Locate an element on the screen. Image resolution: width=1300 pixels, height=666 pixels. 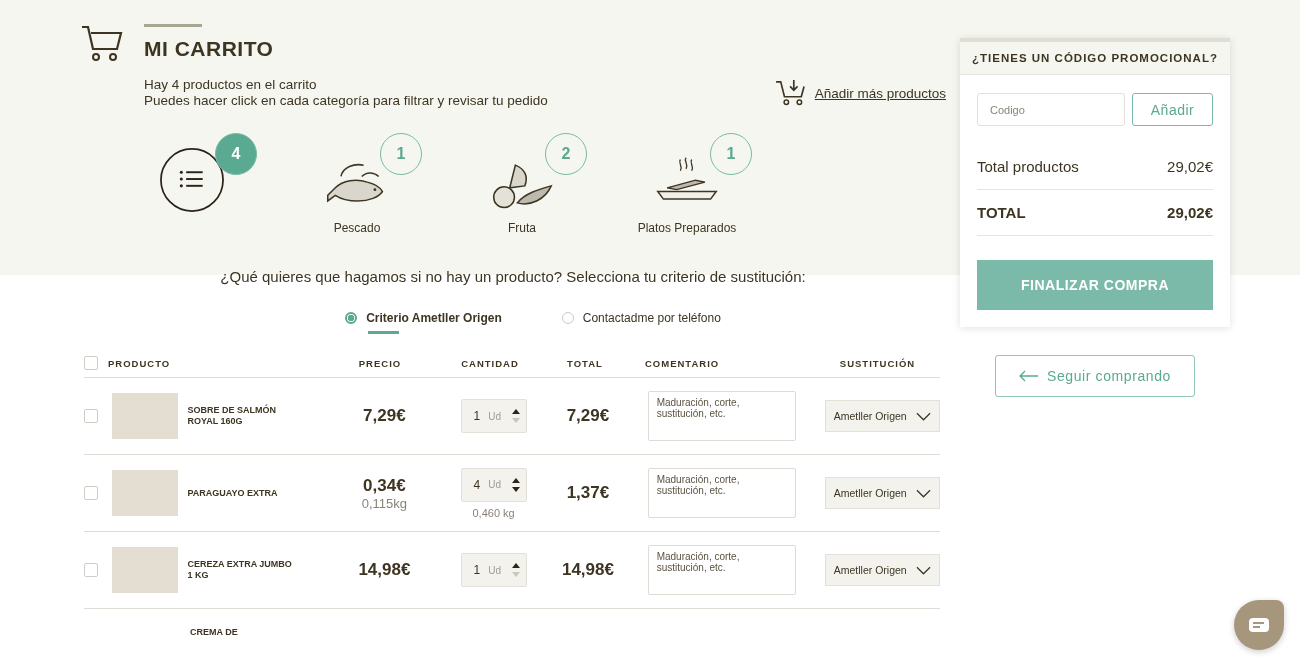
radio-button is located at coordinates (351, 318).